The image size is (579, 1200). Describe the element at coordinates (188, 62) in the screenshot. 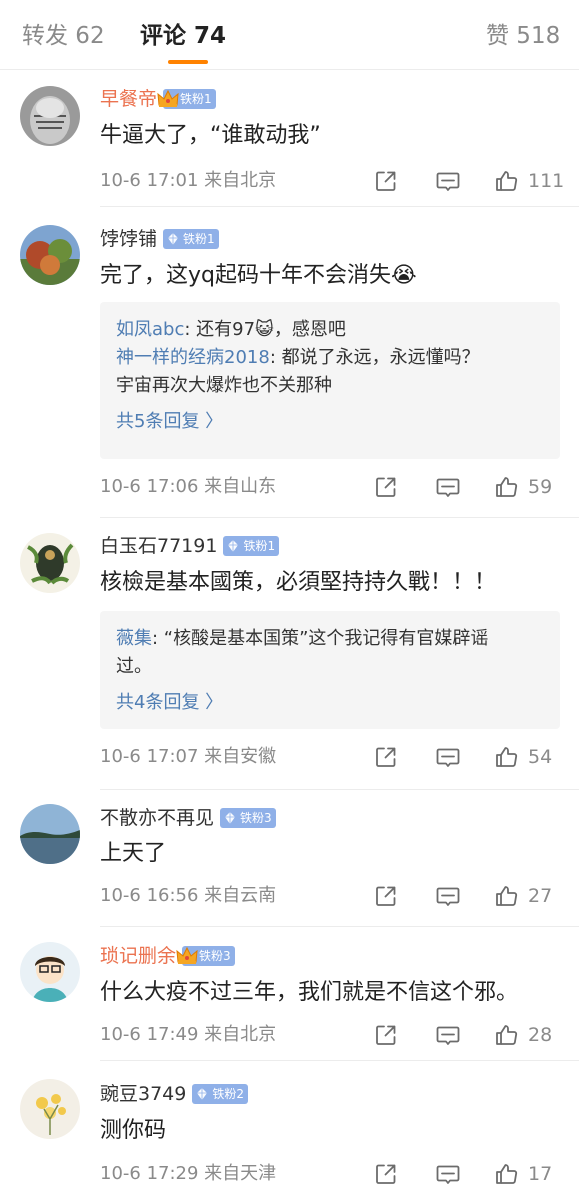

I see `active-tab-indicator` at that location.